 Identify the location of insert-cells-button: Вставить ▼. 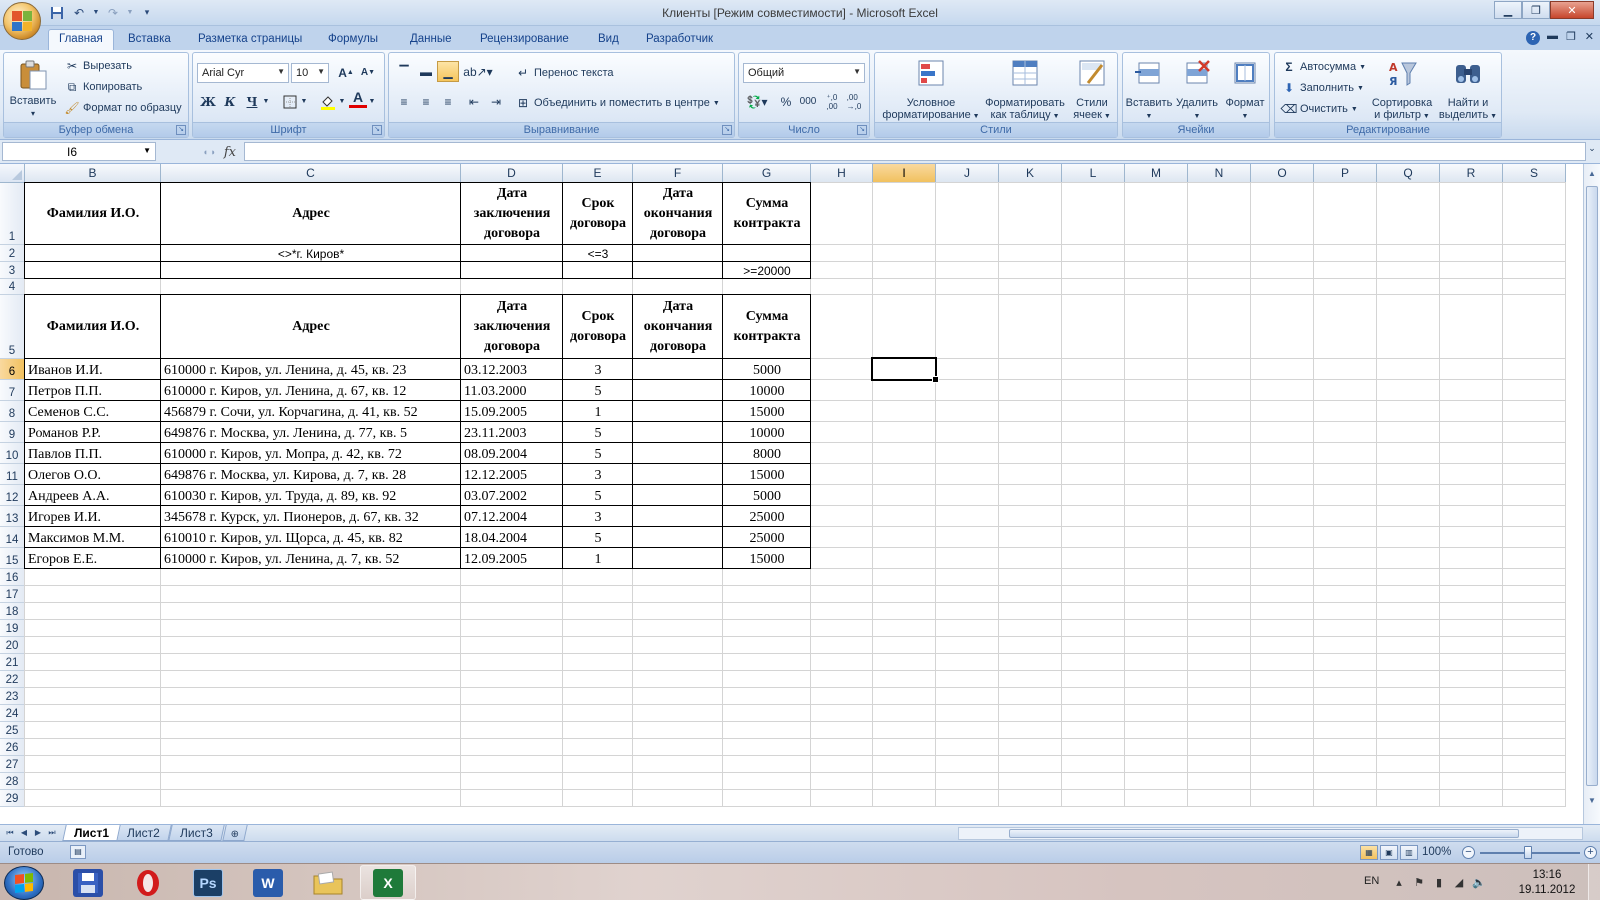
(1149, 90).